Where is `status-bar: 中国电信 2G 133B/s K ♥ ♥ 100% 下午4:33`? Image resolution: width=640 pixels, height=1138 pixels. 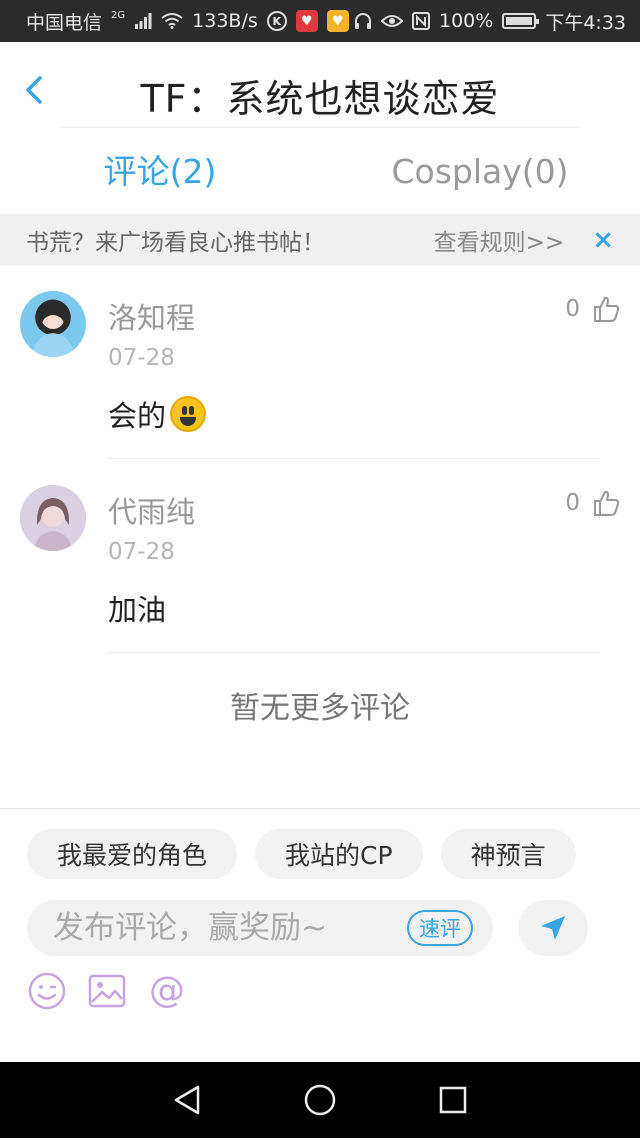 status-bar: 中国电信 2G 133B/s K ♥ ♥ 100% 下午4:33 is located at coordinates (320, 21).